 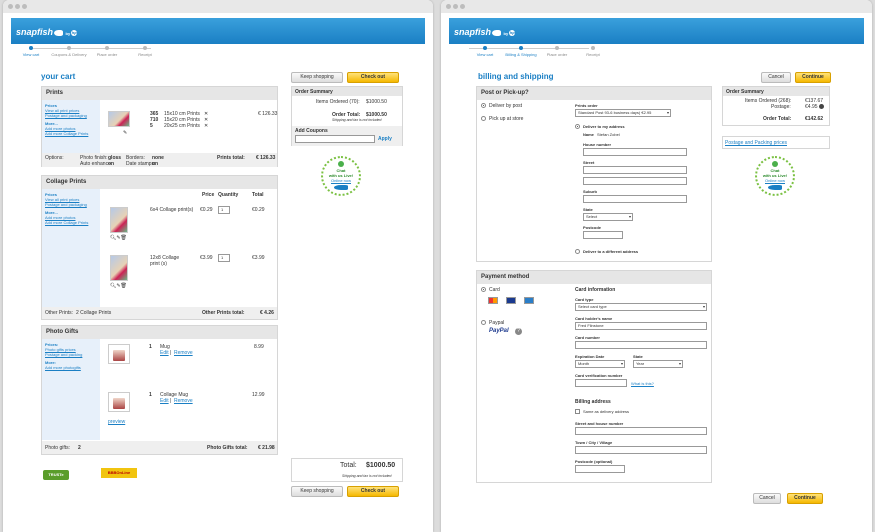 I want to click on same-address-label: Same as delivery address, so click(x=606, y=411).